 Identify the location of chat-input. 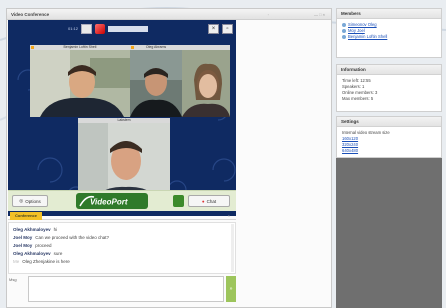
(126, 289).